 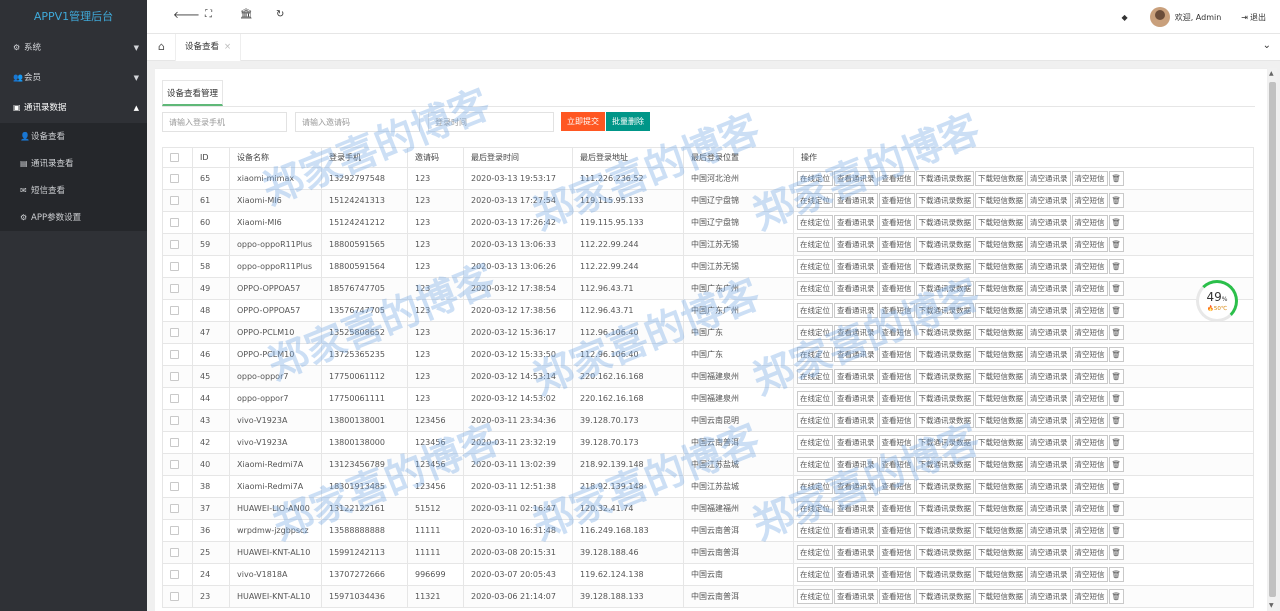 I want to click on sidebar-item-contacts-view: ▤ 通讯录查看, so click(x=73, y=163).